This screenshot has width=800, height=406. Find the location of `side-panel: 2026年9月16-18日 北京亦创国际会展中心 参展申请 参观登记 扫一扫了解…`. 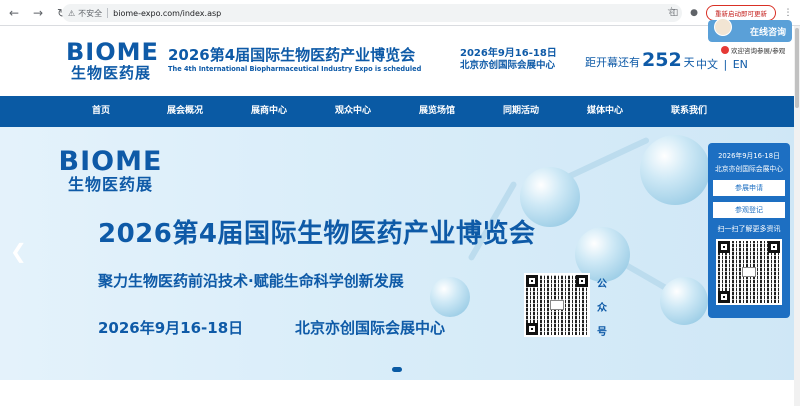

side-panel: 2026年9月16-18日 北京亦创国际会展中心 参展申请 参观登记 扫一扫了解… is located at coordinates (749, 230).